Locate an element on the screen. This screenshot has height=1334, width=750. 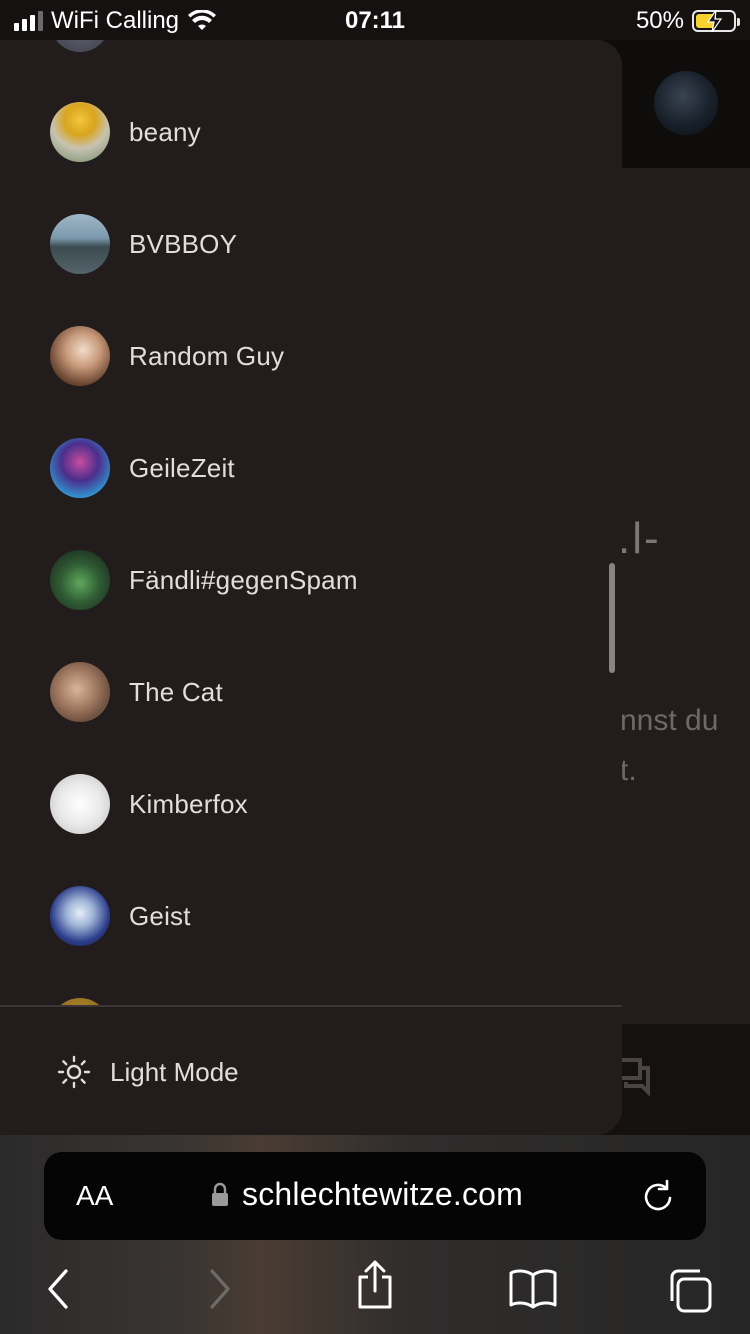
user-name: Fändli#gegenSpam is located at coordinates (243, 579).